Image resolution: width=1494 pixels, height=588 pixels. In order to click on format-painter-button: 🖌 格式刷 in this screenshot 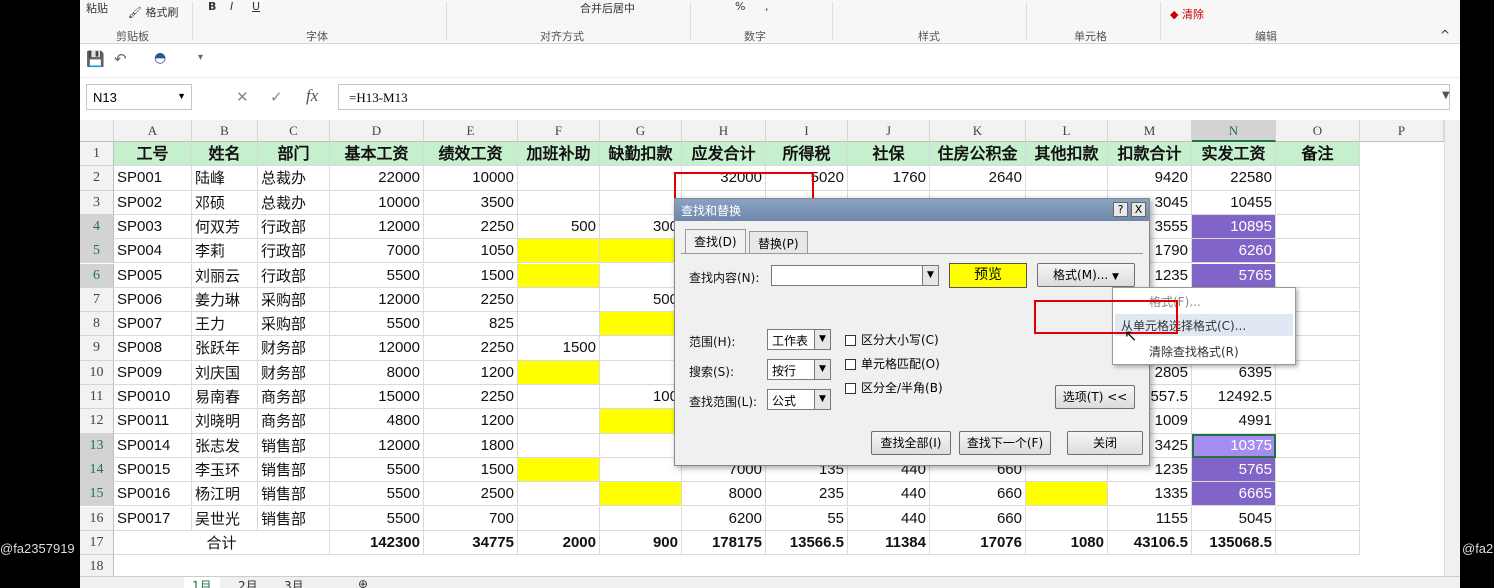, I will do `click(153, 14)`.